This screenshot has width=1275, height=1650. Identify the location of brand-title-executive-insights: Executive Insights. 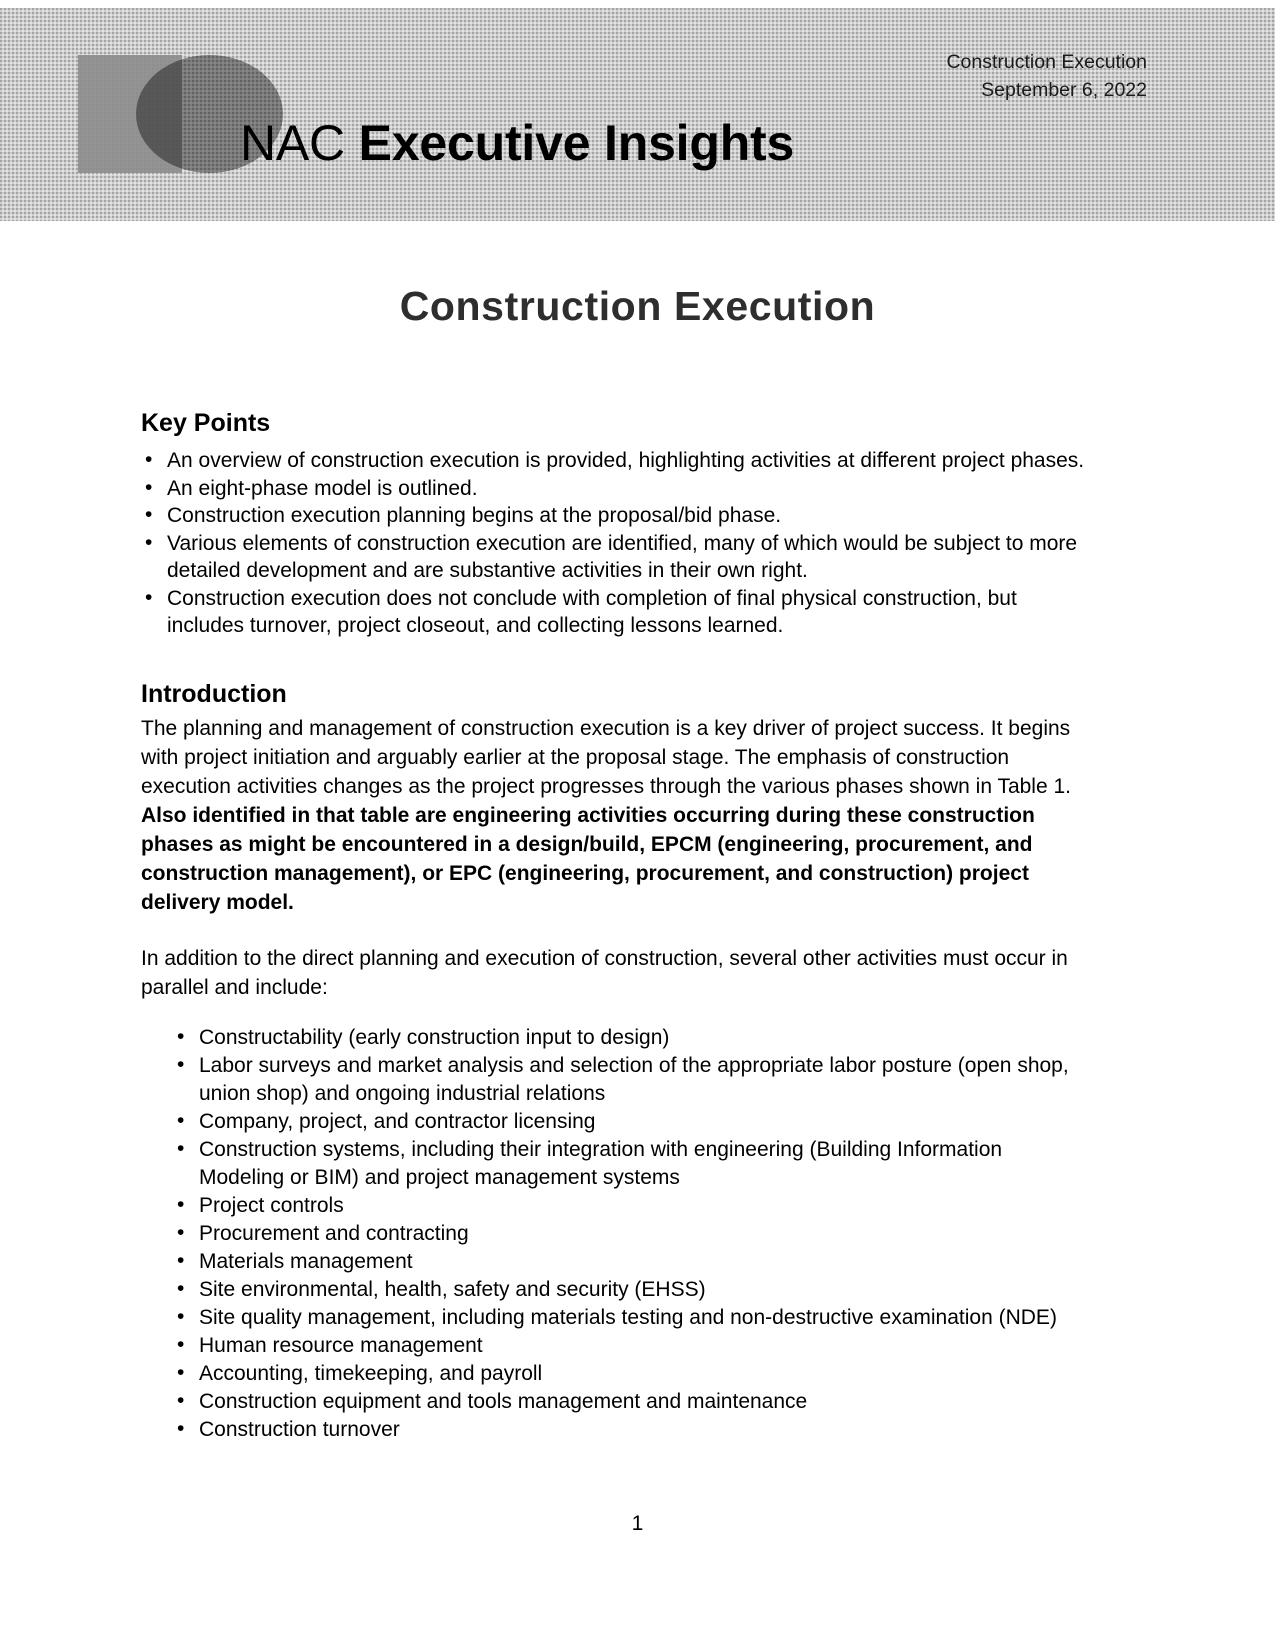
(576, 143).